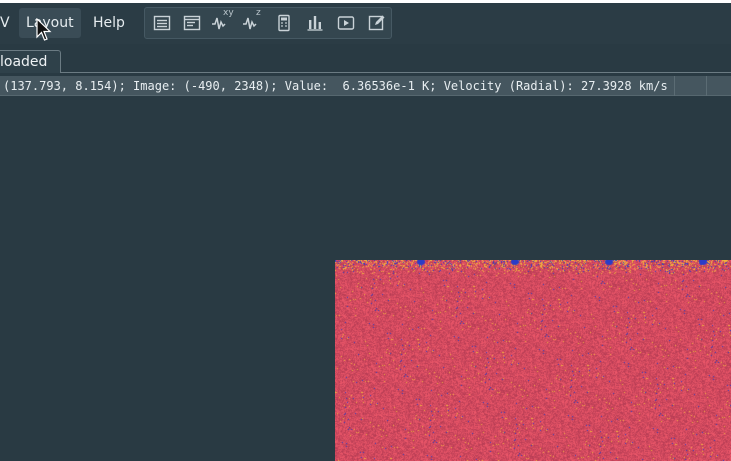 The height and width of the screenshot is (461, 731). I want to click on table-icon, so click(162, 23).